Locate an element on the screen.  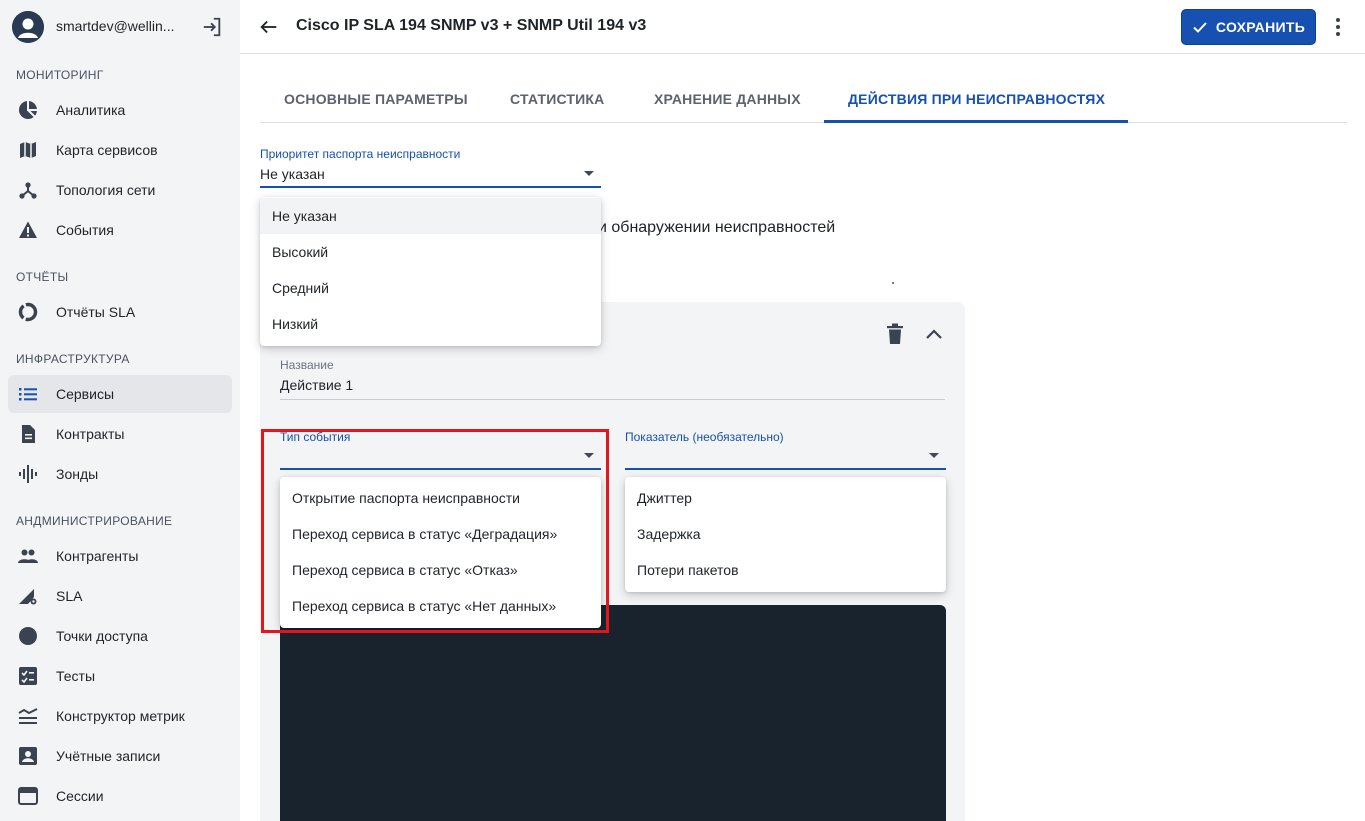
sidebar-item-tests: Тесты is located at coordinates (120, 676).